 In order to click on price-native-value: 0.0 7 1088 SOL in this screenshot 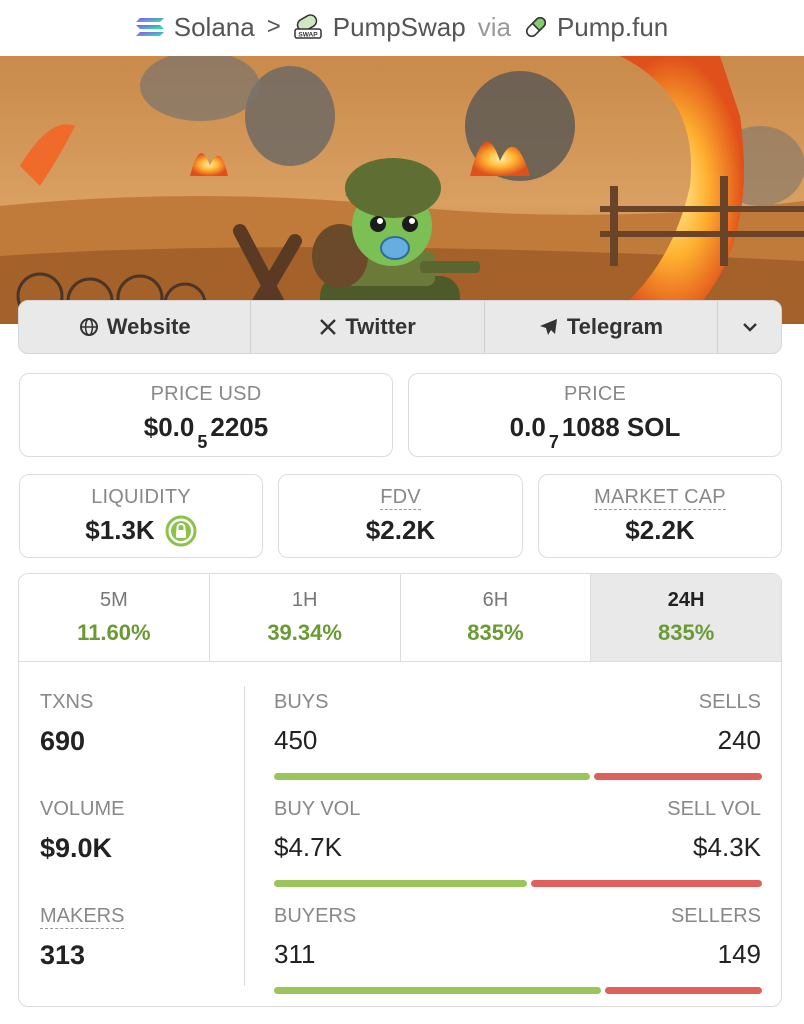, I will do `click(595, 432)`.